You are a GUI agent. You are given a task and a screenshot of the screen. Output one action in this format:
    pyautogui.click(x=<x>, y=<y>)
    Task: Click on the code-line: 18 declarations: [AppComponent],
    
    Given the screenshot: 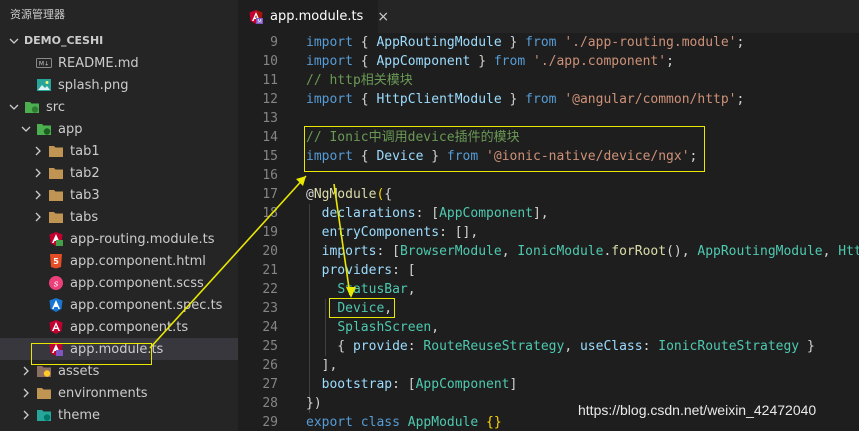 What is the action you would take?
    pyautogui.click(x=548, y=213)
    